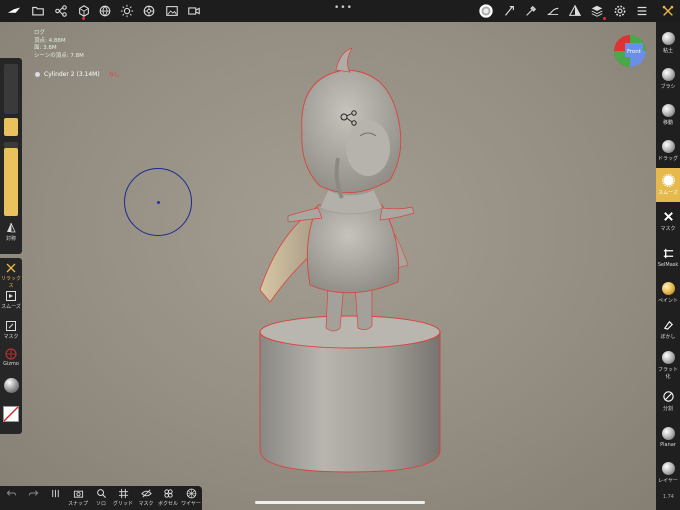 The width and height of the screenshot is (680, 510). I want to click on smooth-label: スムーズ, so click(11, 307).